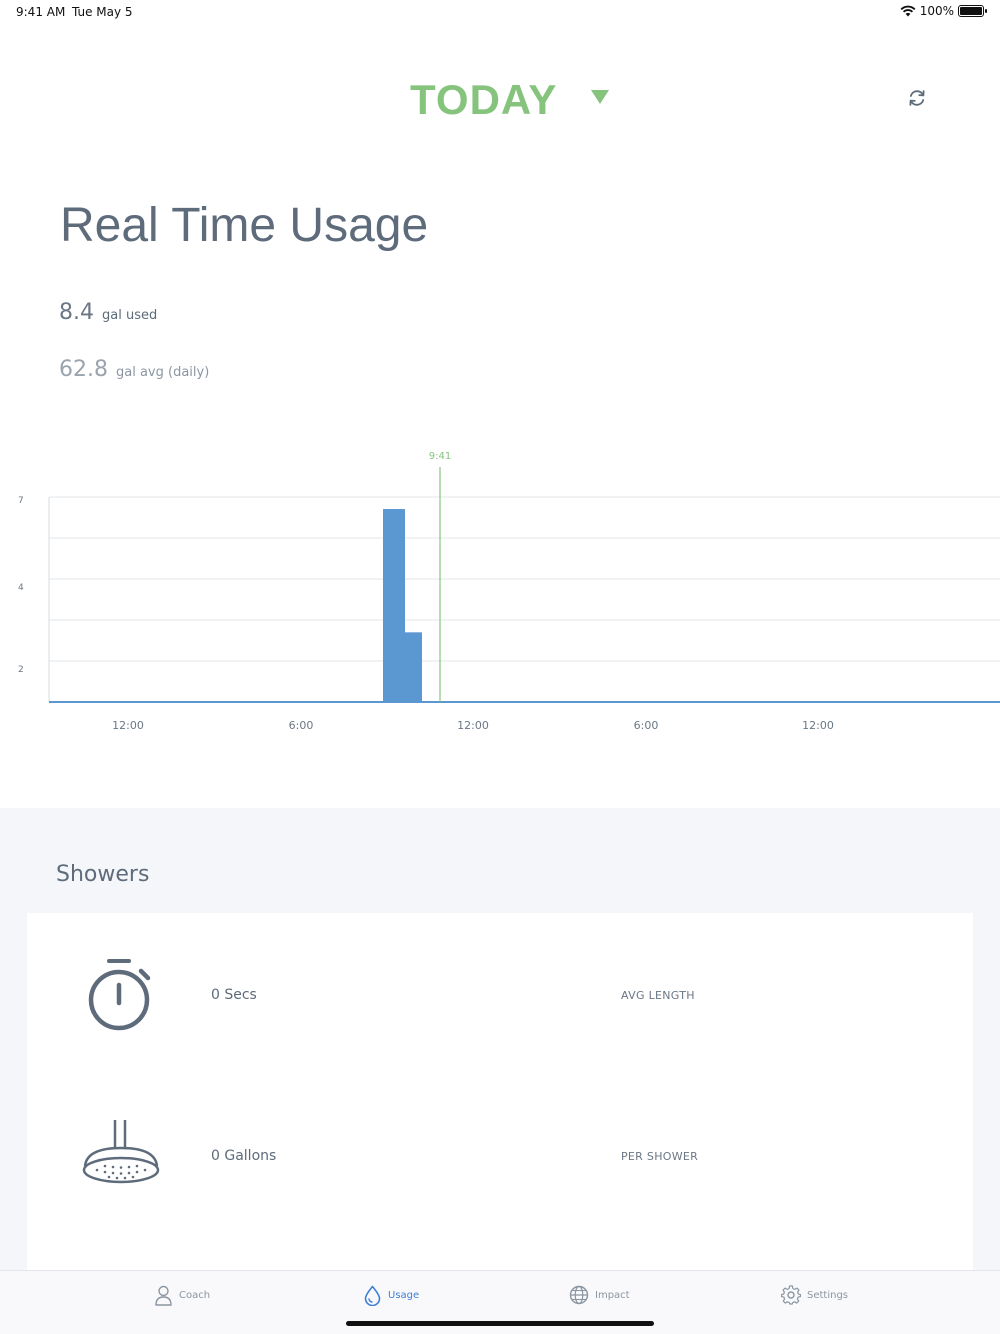 The image size is (1000, 1334). Describe the element at coordinates (500, 1168) in the screenshot. I see `per-shower-row: 0 Gallons PER SHOWER` at that location.